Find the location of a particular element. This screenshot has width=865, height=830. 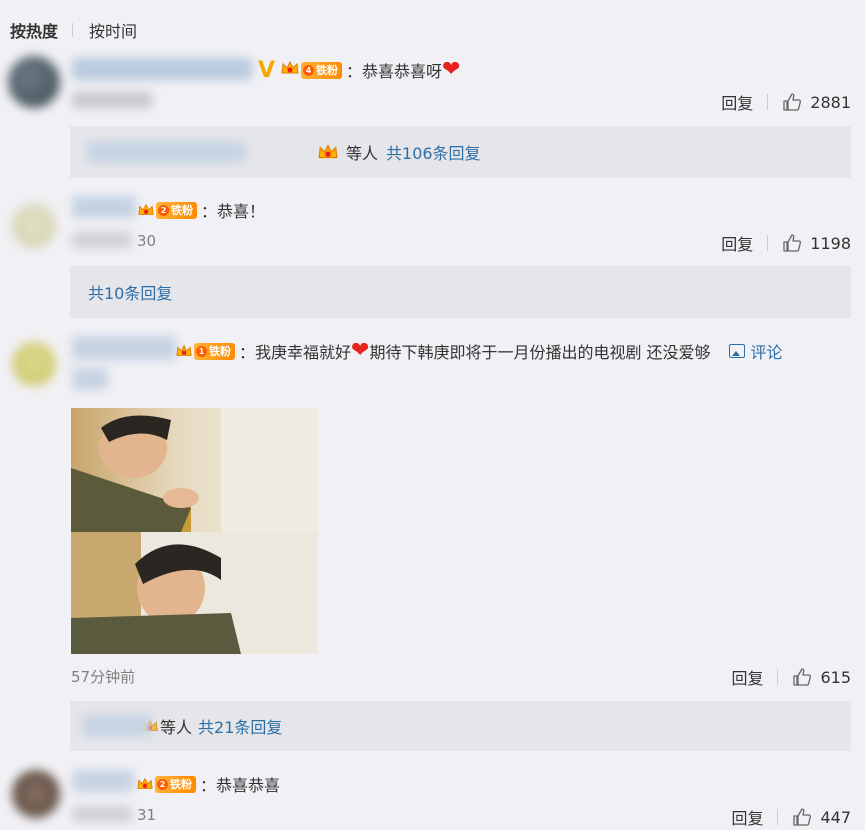

sort-by-time-tab: 按时间 is located at coordinates (113, 30).